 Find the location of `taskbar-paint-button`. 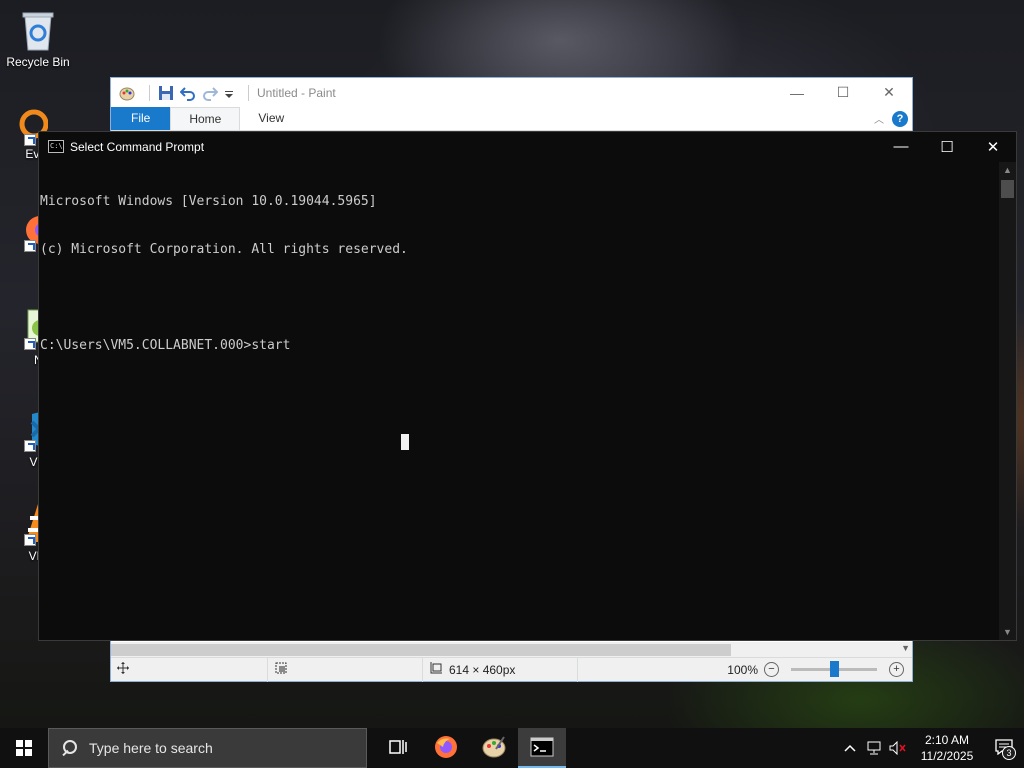

taskbar-paint-button is located at coordinates (494, 748).